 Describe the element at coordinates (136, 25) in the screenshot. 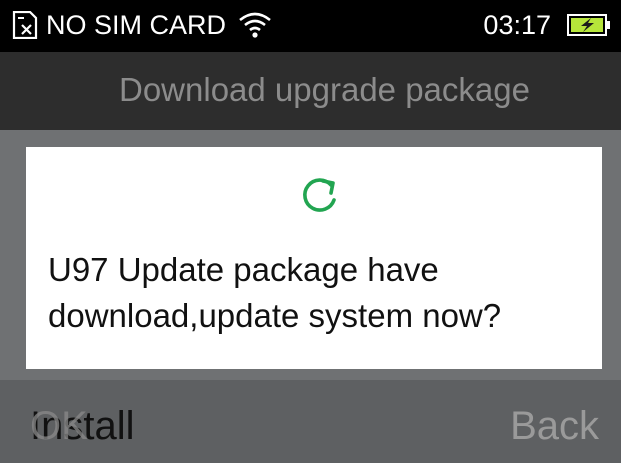

I see `carrier-text: NO SIM CARD` at that location.